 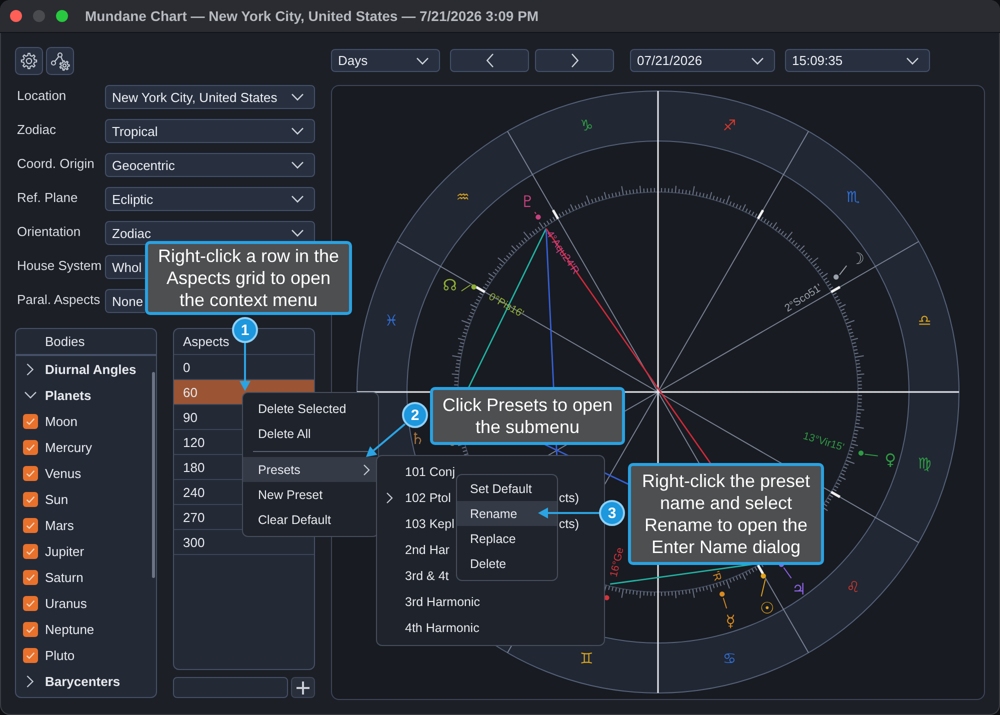 I want to click on group-label: Diurnal Angles, so click(x=90, y=369).